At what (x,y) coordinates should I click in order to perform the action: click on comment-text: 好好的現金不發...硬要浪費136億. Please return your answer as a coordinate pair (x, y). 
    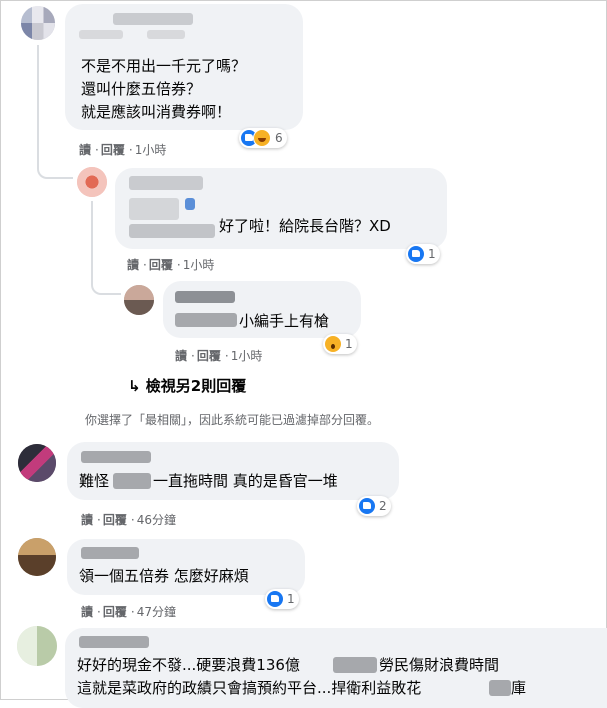
    Looking at the image, I should click on (188, 665).